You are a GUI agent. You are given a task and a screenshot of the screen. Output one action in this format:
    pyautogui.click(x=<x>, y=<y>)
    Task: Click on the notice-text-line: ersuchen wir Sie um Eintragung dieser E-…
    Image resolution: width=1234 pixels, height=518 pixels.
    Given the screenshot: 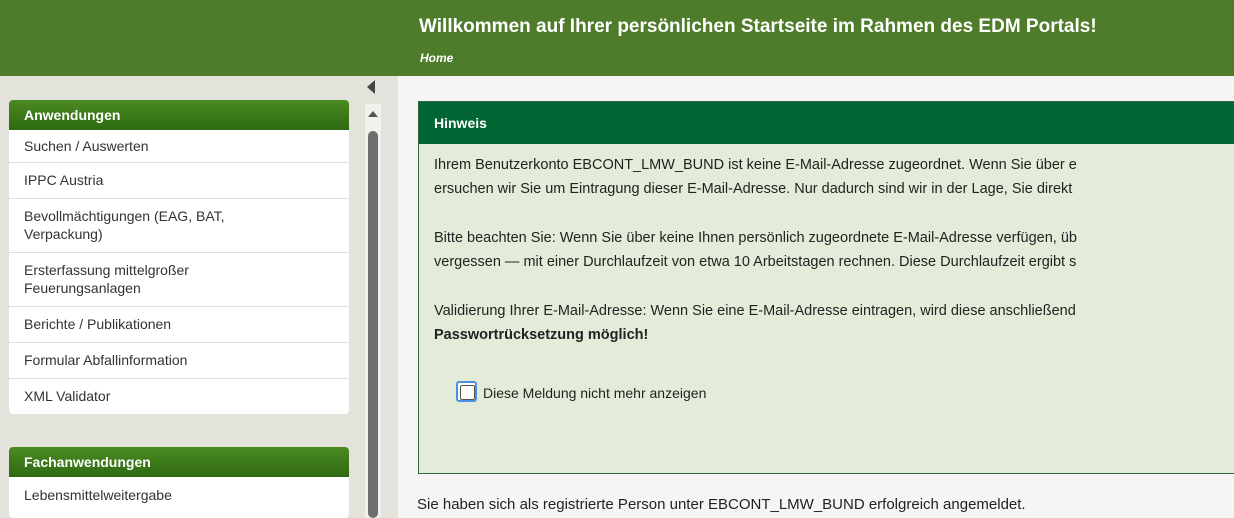 What is the action you would take?
    pyautogui.click(x=753, y=189)
    